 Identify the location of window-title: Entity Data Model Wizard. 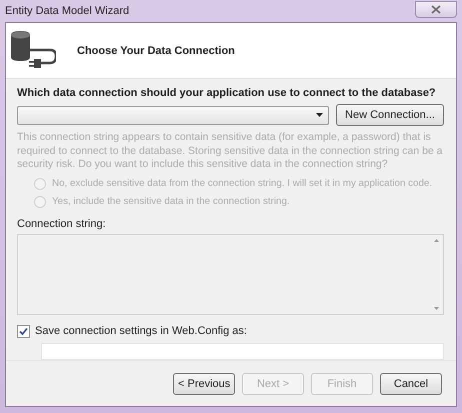
(67, 11).